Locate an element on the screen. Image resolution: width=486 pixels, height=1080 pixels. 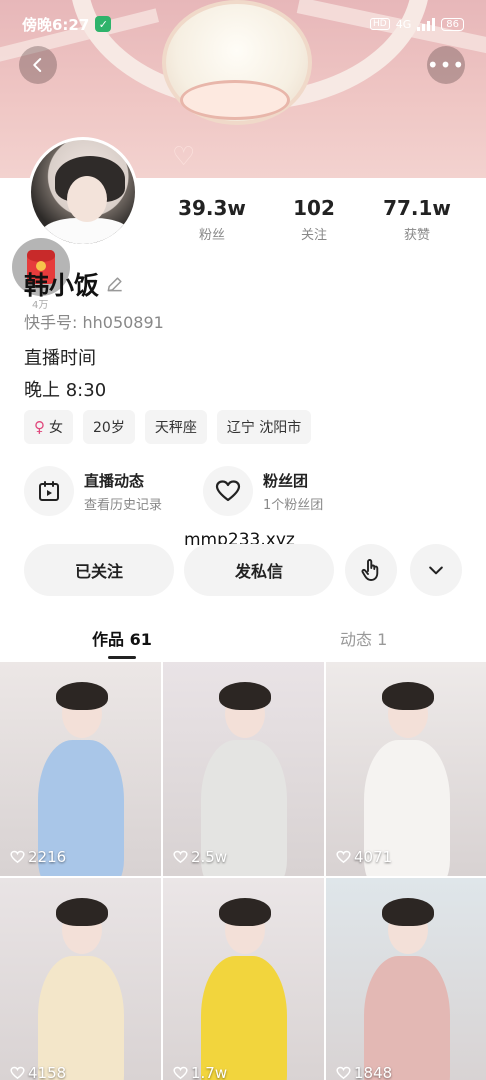
name-row: 韩小饭 is located at coordinates (74, 284).